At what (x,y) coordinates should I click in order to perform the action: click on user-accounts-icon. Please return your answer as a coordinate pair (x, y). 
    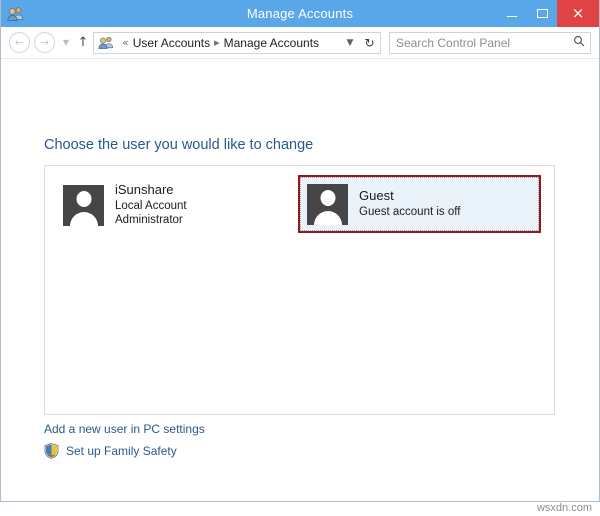
    Looking at the image, I should click on (15, 13).